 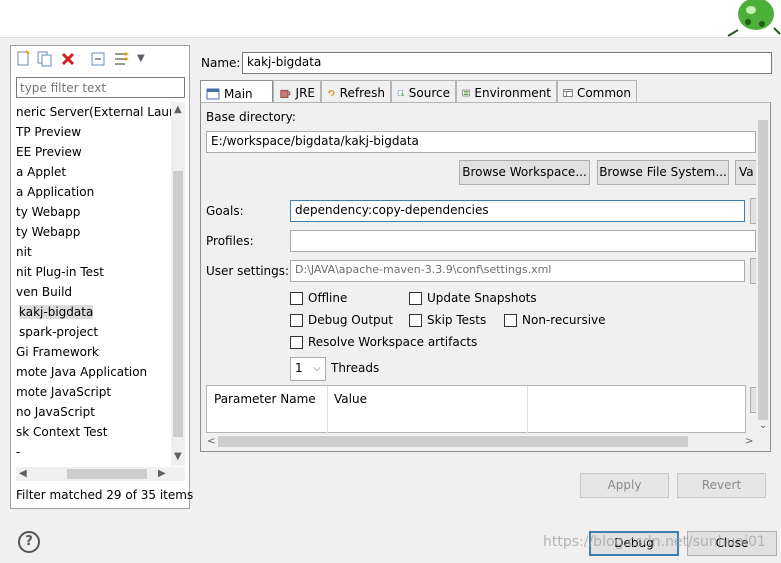 What do you see at coordinates (285, 93) in the screenshot?
I see `jre-tab-icon` at bounding box center [285, 93].